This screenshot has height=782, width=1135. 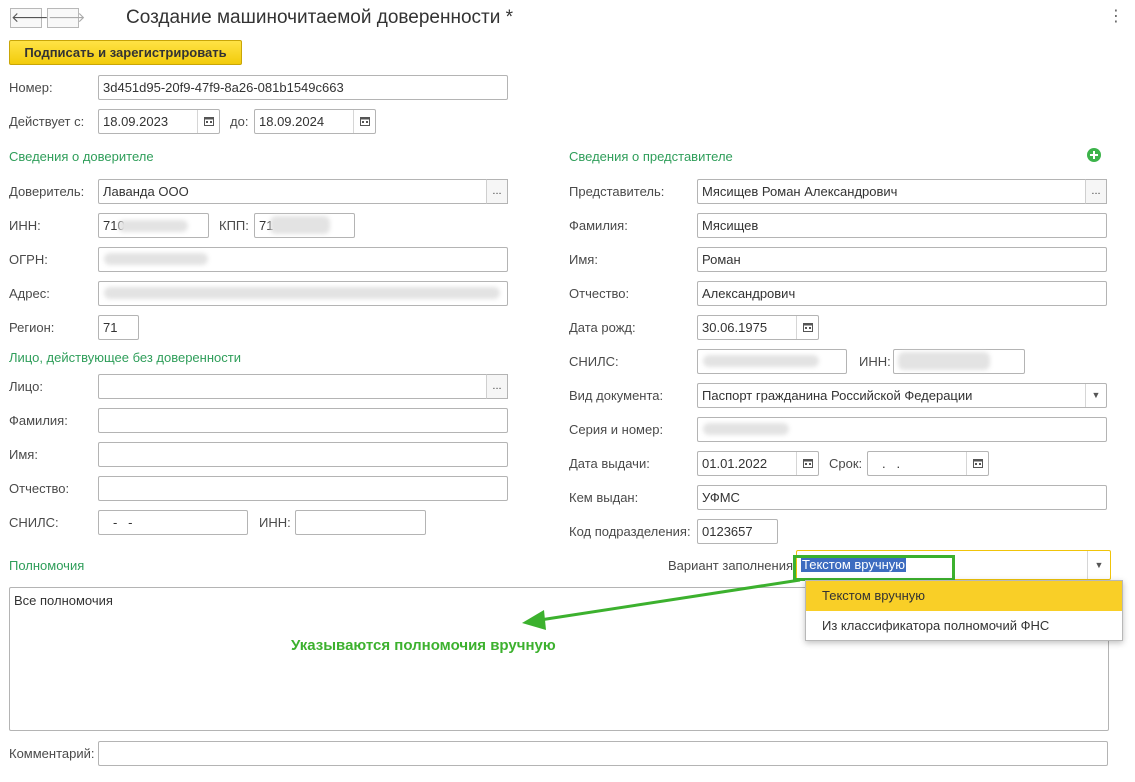 I want to click on comment-label: Комментарий:, so click(x=52, y=753).